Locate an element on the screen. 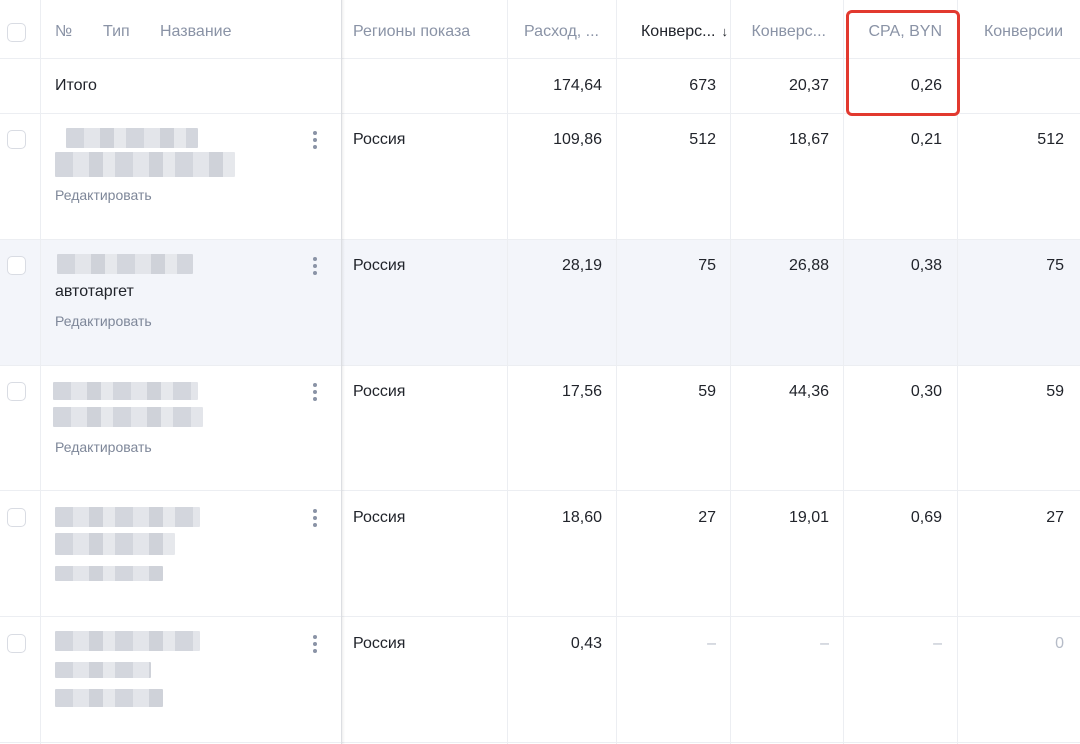 The height and width of the screenshot is (744, 1080). row-cpa: 0,38 is located at coordinates (926, 265).